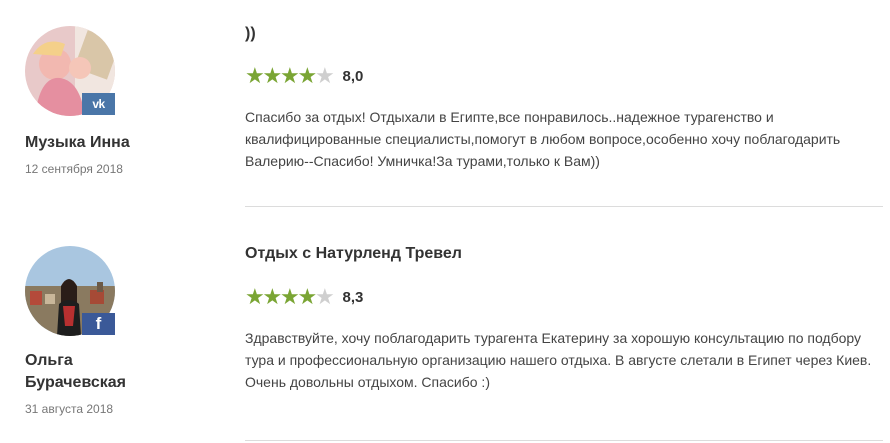  I want to click on facebook-icon: f, so click(98, 324).